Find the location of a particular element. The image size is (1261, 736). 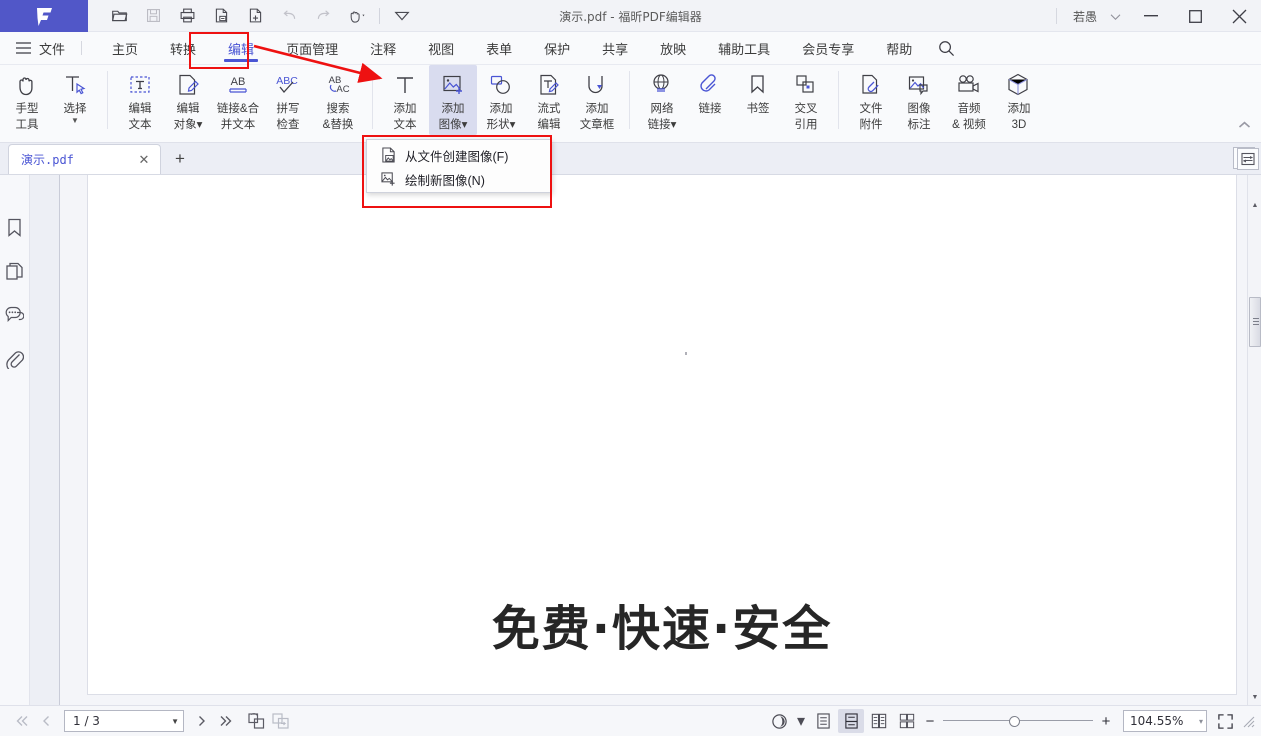

next-page-icon is located at coordinates (202, 721).